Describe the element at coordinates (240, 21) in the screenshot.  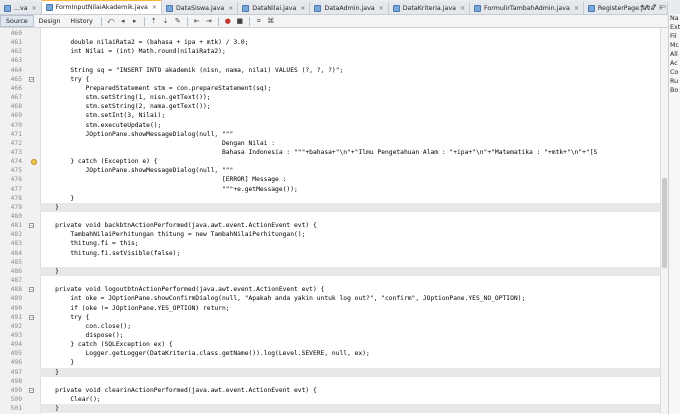
I see `stop-macro-icon: ■` at that location.